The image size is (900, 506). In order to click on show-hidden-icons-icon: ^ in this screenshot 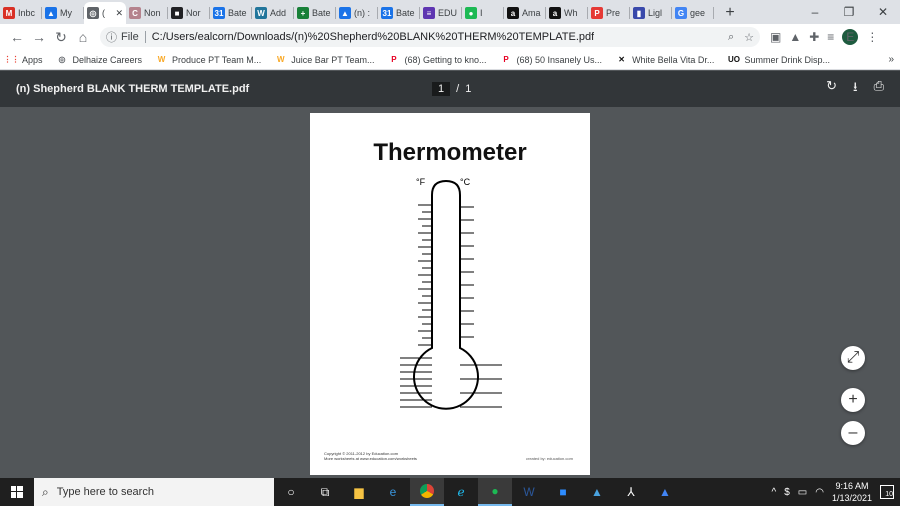, I will do `click(774, 492)`.